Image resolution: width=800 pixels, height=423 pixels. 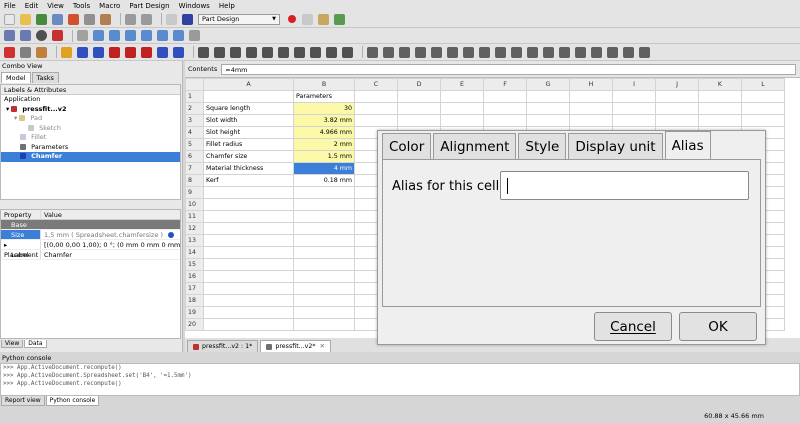 What do you see at coordinates (347, 52) in the screenshot?
I see `construction-icon` at bounding box center [347, 52].